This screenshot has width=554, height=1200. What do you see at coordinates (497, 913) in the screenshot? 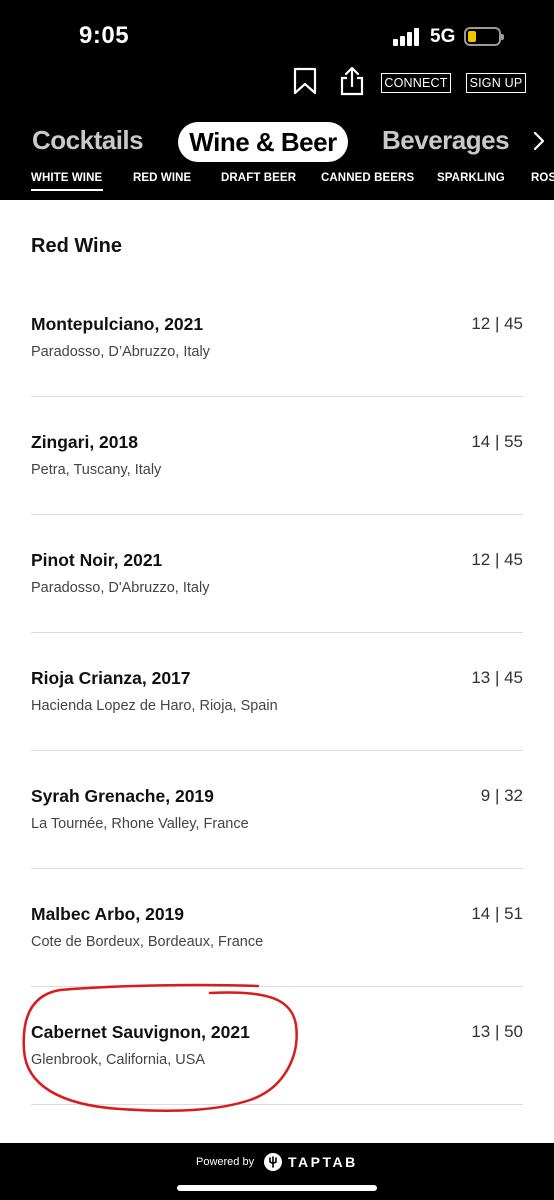
I see `item-price: 14 | 51` at bounding box center [497, 913].